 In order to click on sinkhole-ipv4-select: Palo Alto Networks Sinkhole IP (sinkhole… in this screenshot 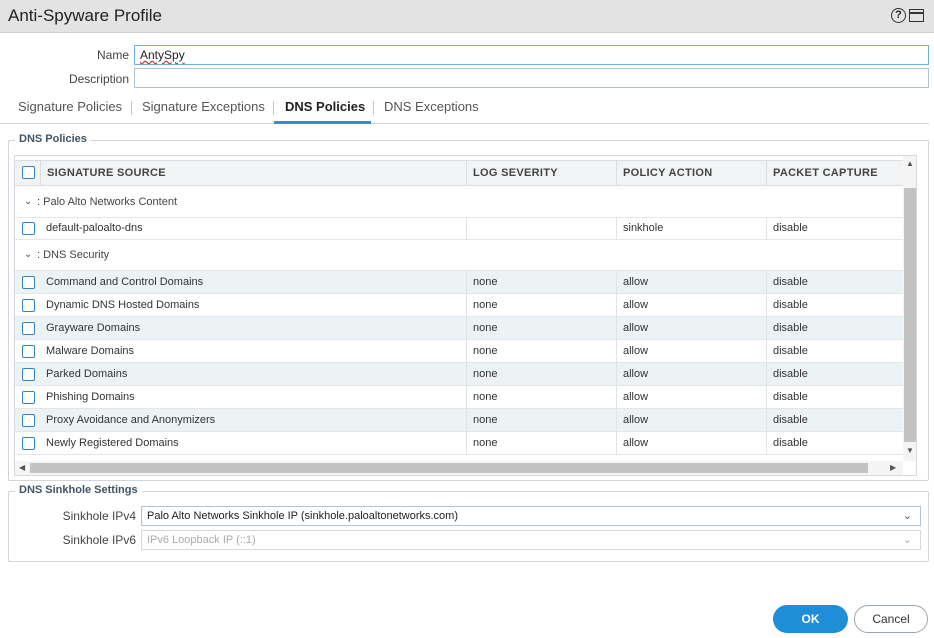, I will do `click(531, 516)`.